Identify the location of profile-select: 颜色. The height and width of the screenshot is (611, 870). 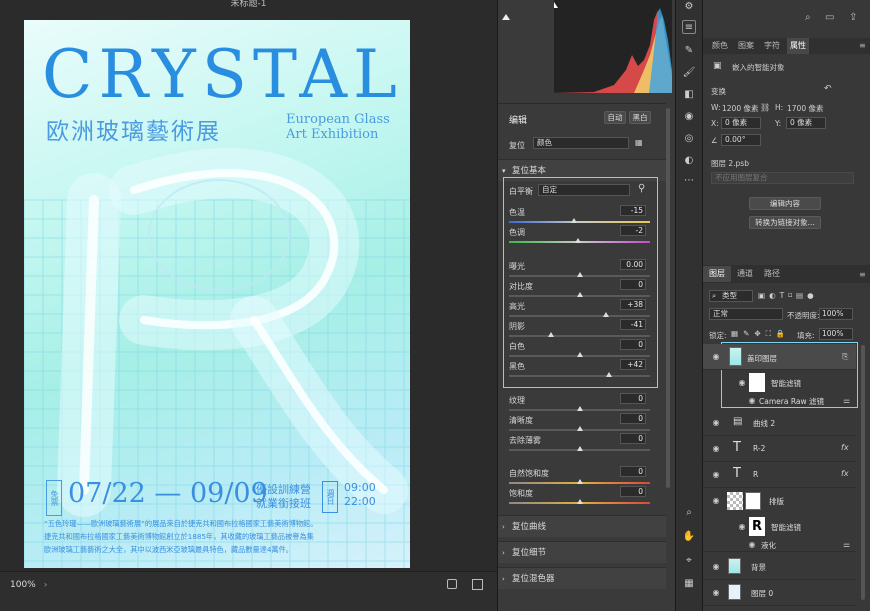
(581, 143).